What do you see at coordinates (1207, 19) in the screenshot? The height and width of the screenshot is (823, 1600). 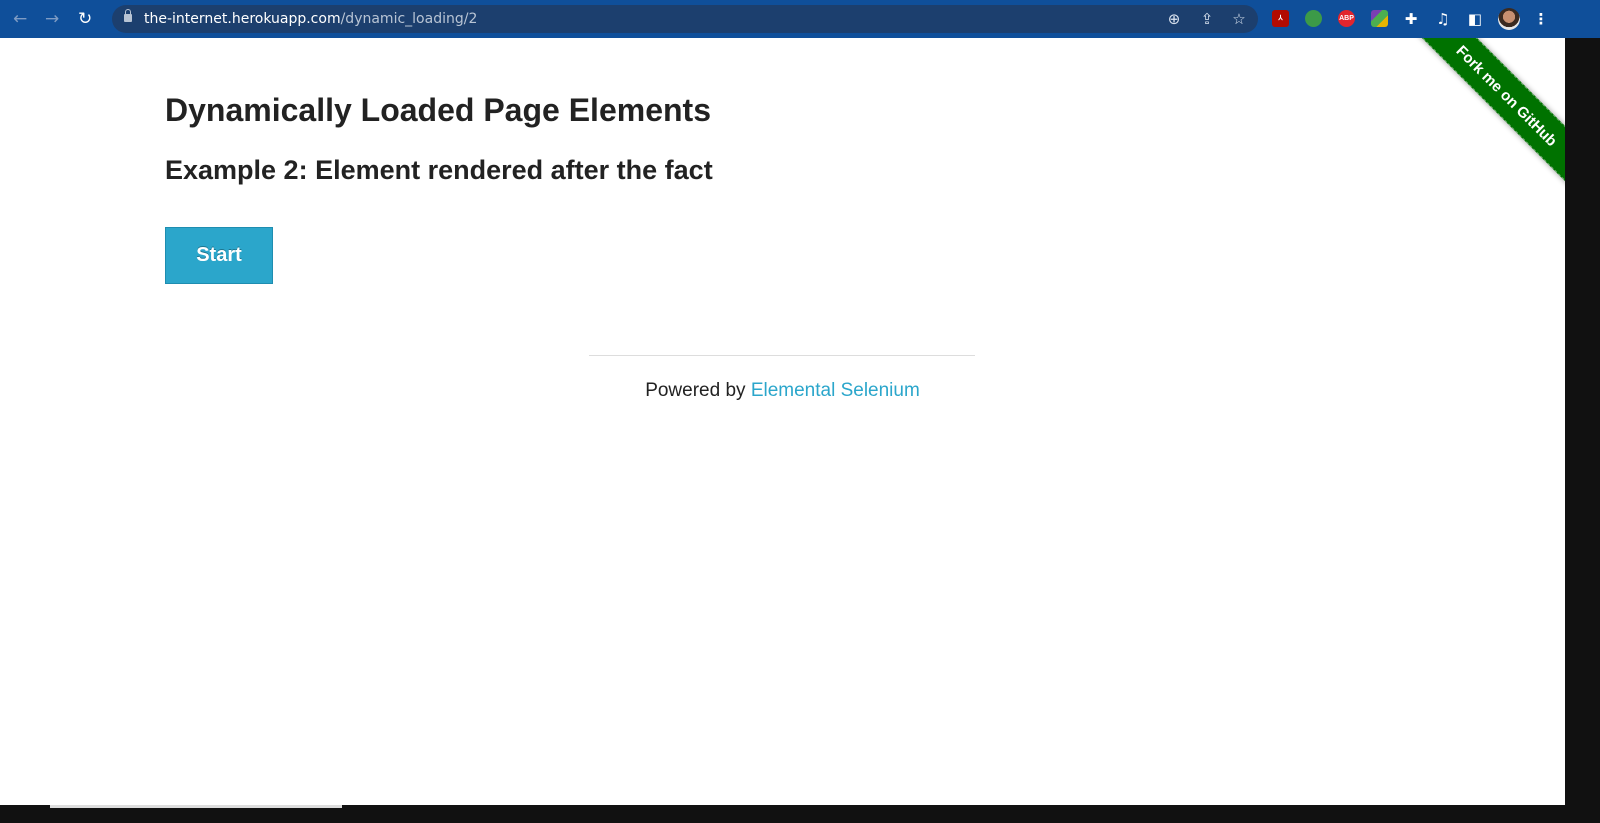 I see `share-icon: ⇪` at bounding box center [1207, 19].